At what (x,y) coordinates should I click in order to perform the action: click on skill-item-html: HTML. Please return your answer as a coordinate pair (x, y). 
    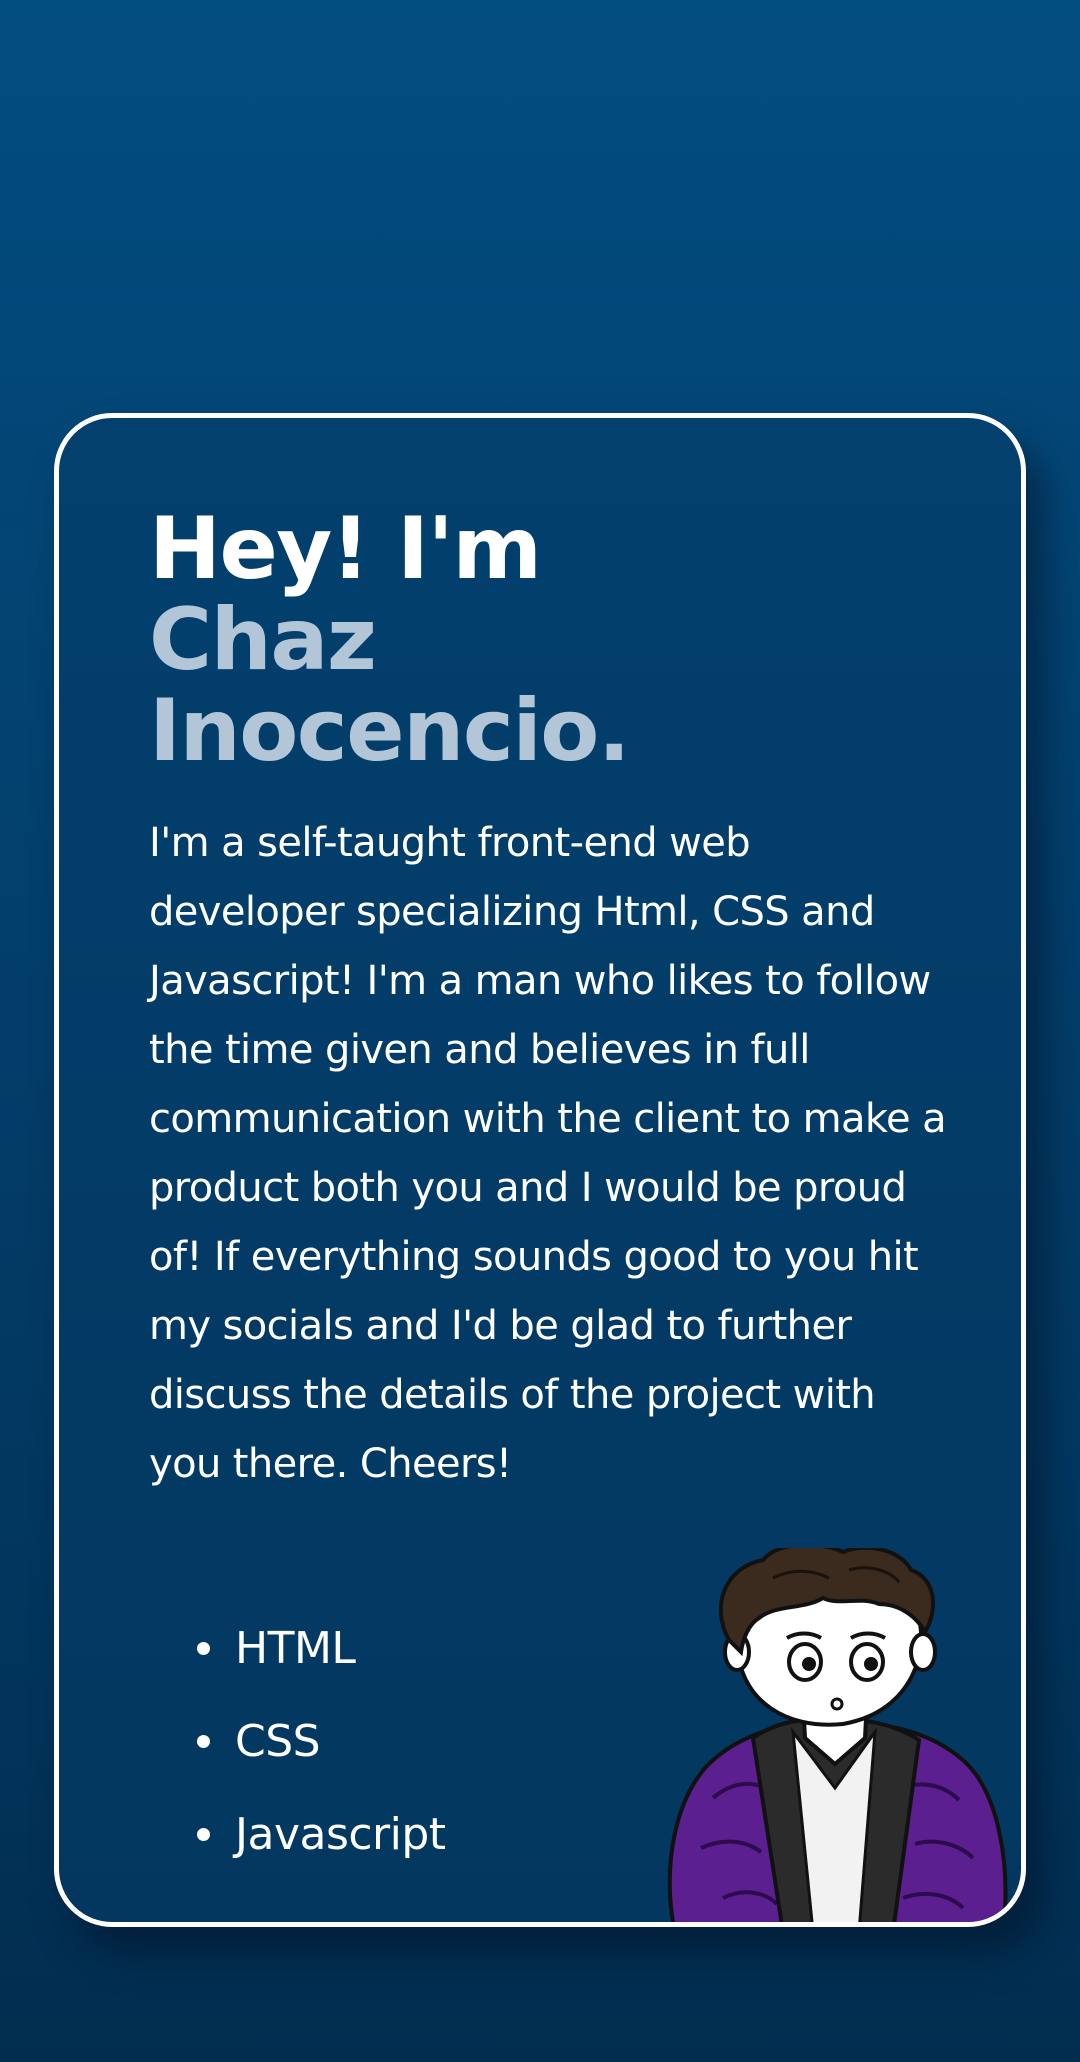
    Looking at the image, I should click on (320, 1648).